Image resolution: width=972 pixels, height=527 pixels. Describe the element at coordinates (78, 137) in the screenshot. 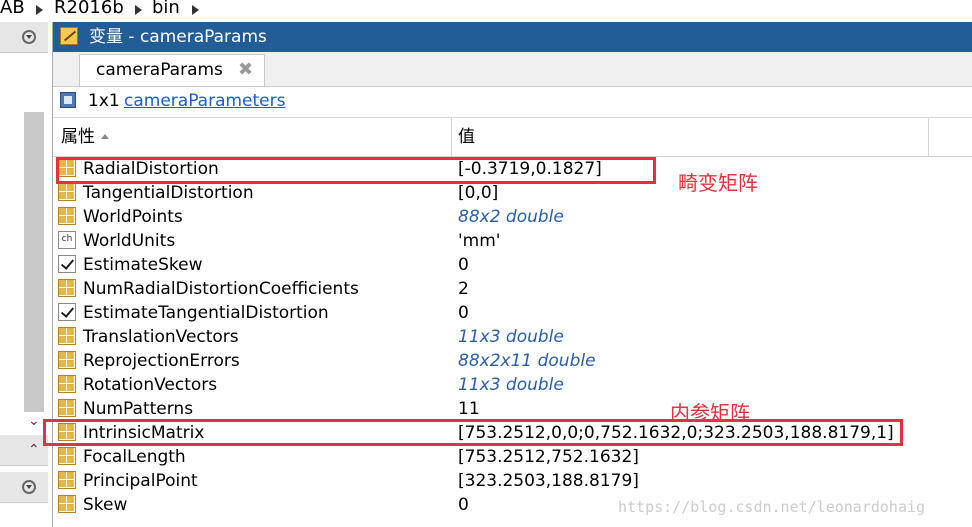

I see `property-column-header: 属性` at that location.